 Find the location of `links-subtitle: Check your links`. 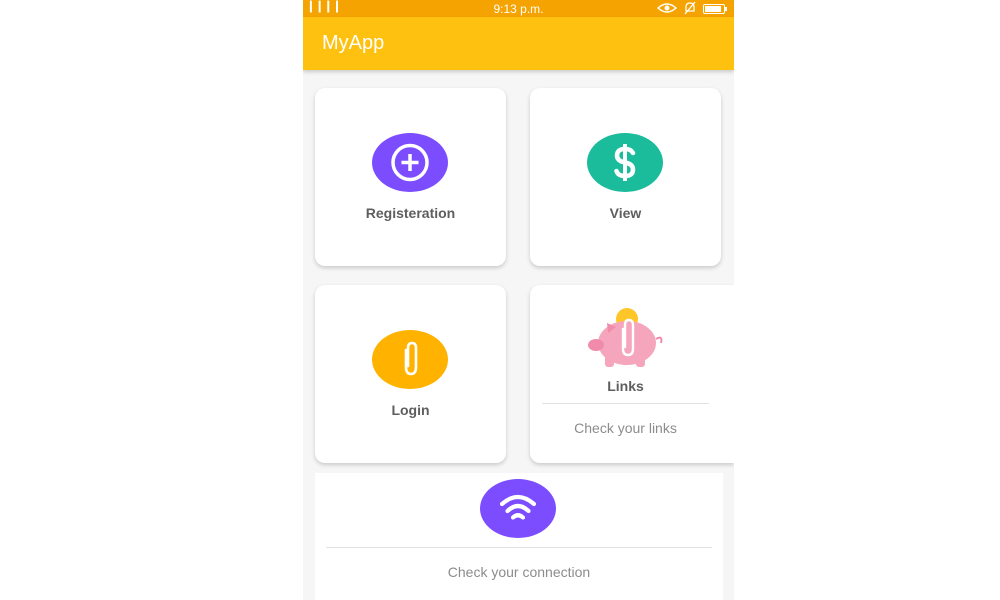

links-subtitle: Check your links is located at coordinates (625, 428).